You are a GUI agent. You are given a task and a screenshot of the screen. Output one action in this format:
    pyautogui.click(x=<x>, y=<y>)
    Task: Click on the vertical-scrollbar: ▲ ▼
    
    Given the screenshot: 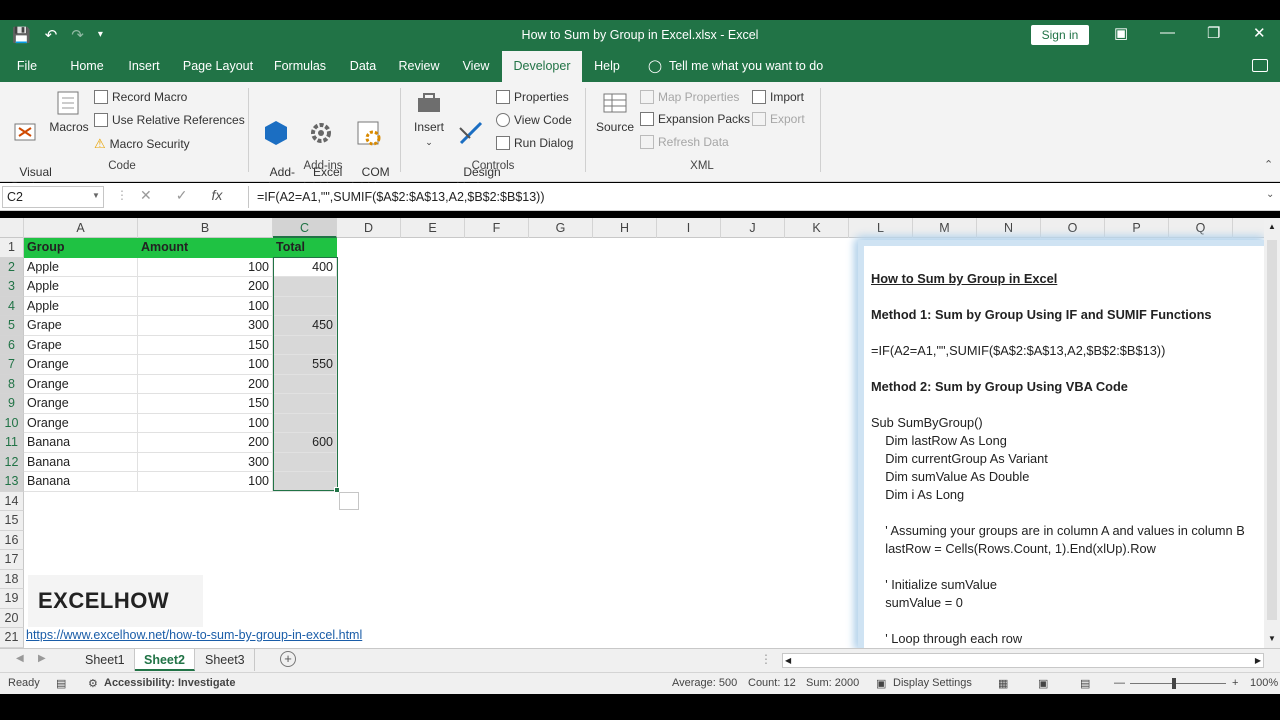 What is the action you would take?
    pyautogui.click(x=1272, y=433)
    